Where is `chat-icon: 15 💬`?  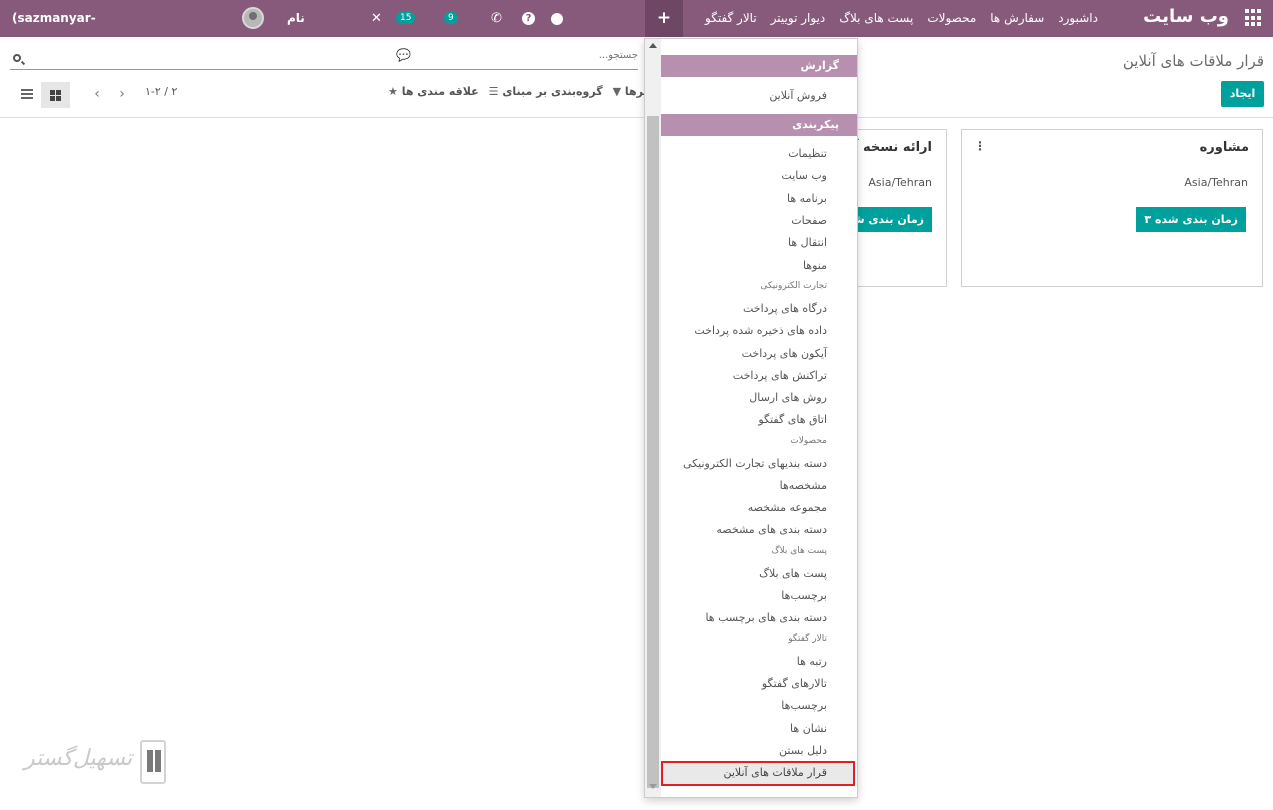 chat-icon: 15 💬 is located at coordinates (406, 31).